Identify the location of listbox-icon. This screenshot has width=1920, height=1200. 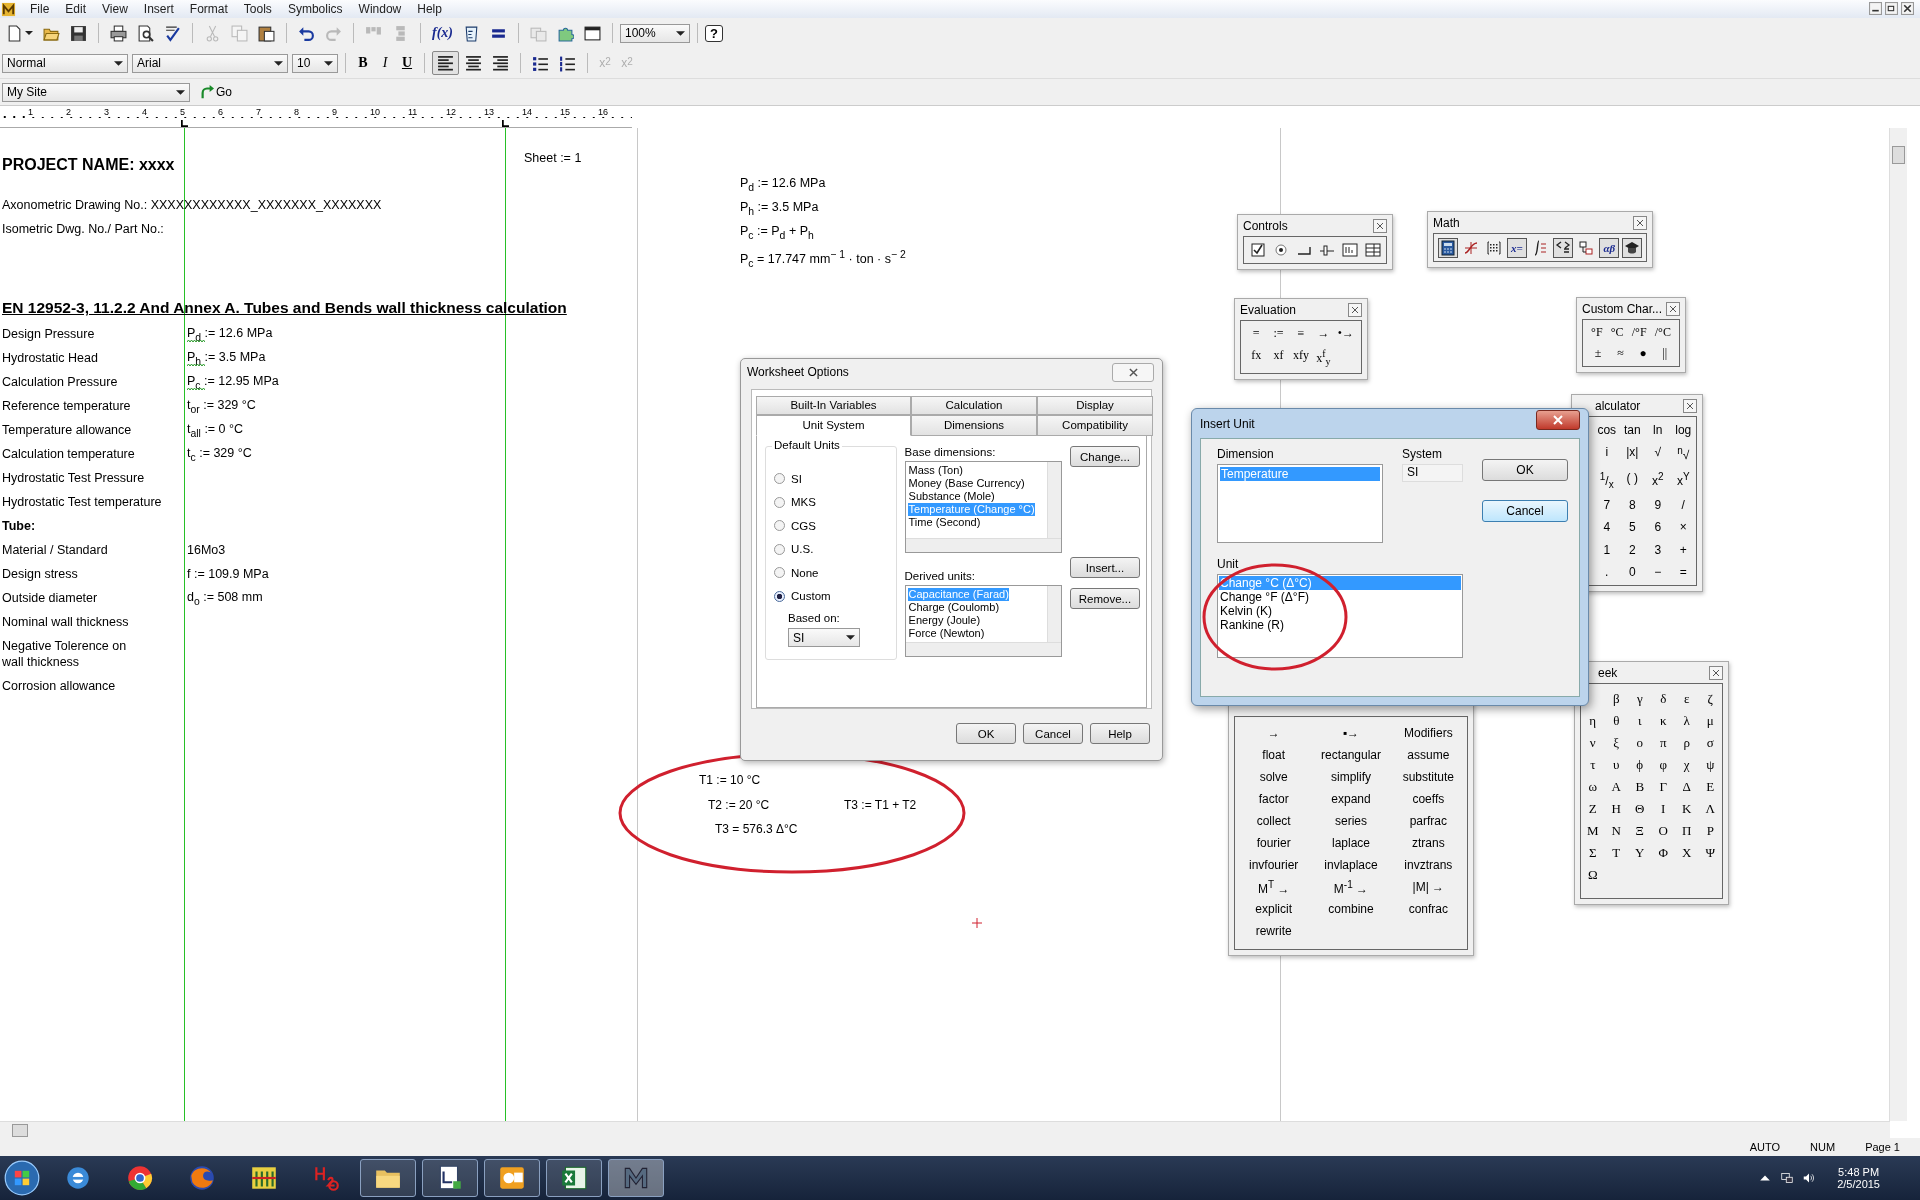
(1372, 250).